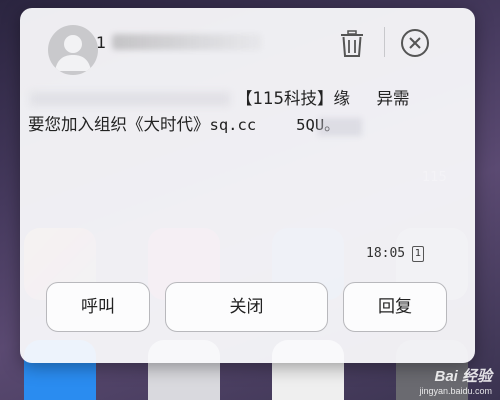 This screenshot has width=500, height=400. Describe the element at coordinates (293, 98) in the screenshot. I see `message-line1: 【115科技】缘` at that location.